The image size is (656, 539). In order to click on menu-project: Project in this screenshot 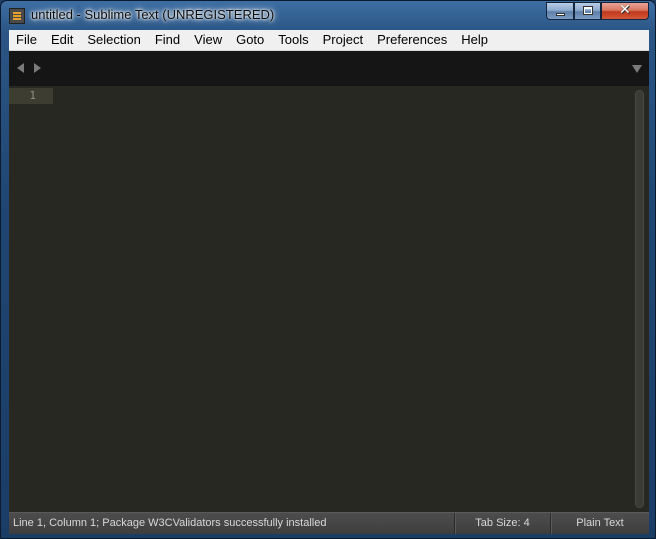, I will do `click(343, 40)`.